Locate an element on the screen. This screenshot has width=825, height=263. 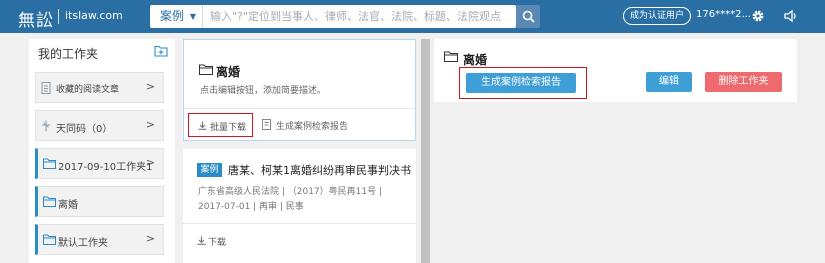
logo-domain: itslaw.com is located at coordinates (94, 15).